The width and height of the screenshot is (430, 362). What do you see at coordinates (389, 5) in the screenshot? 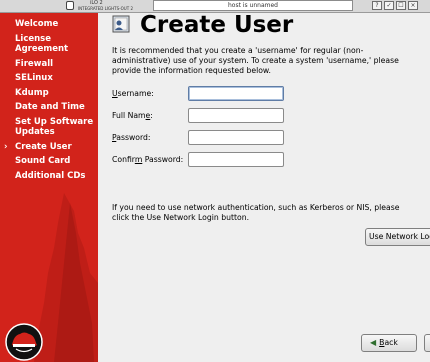
I see `check-icon: ✓` at bounding box center [389, 5].